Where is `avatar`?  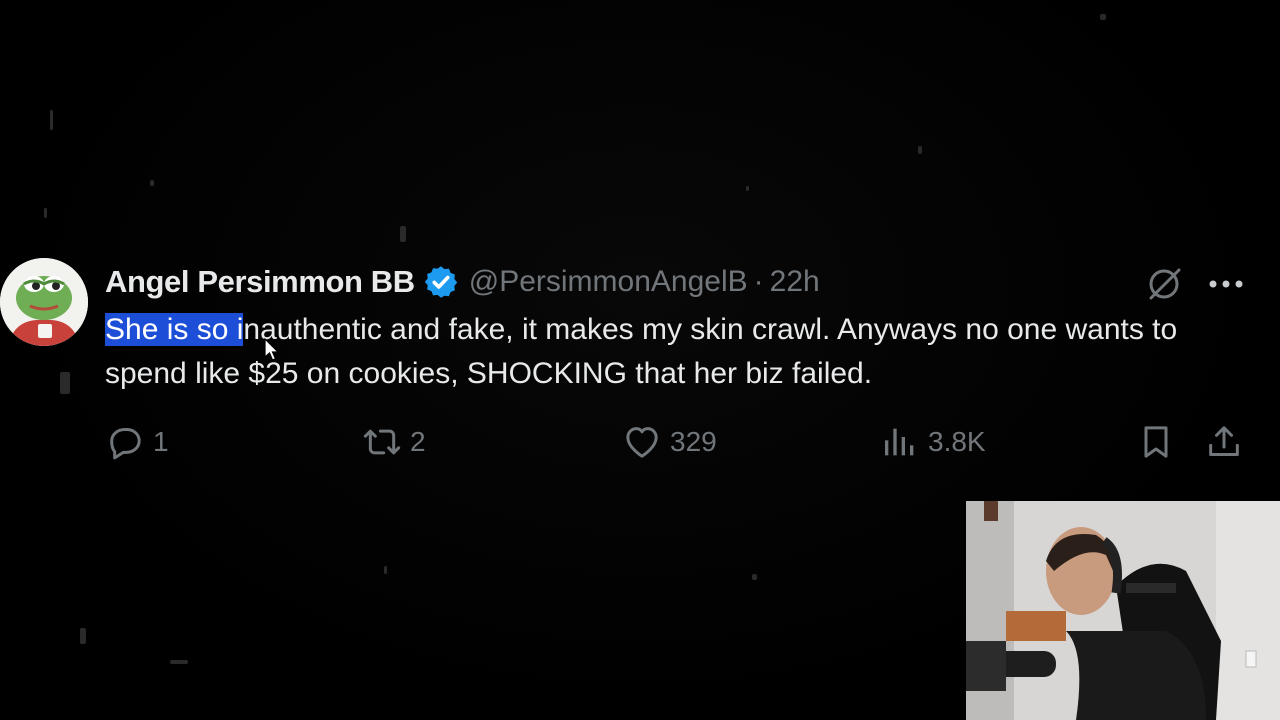
avatar is located at coordinates (44, 302).